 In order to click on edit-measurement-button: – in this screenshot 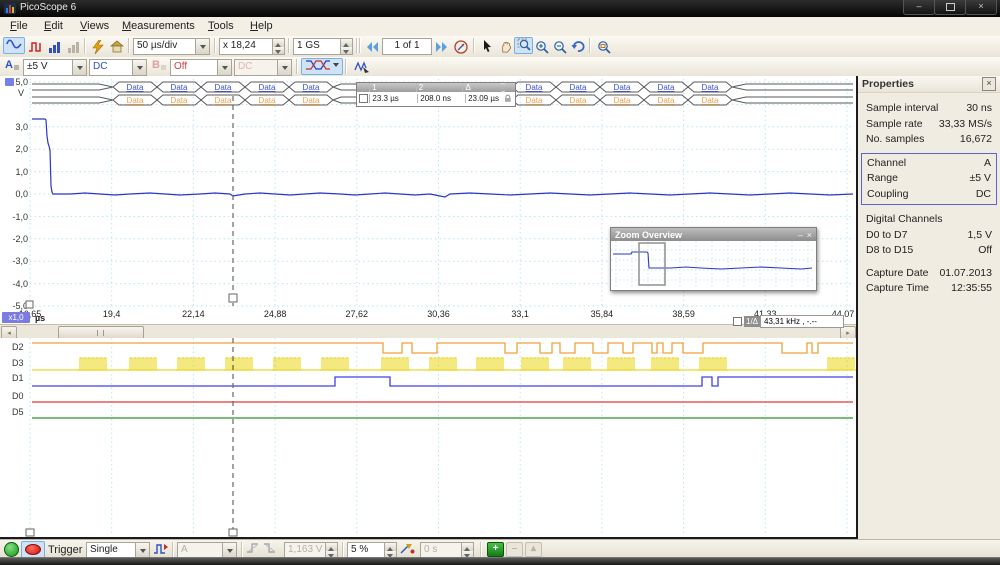, I will do `click(514, 549)`.